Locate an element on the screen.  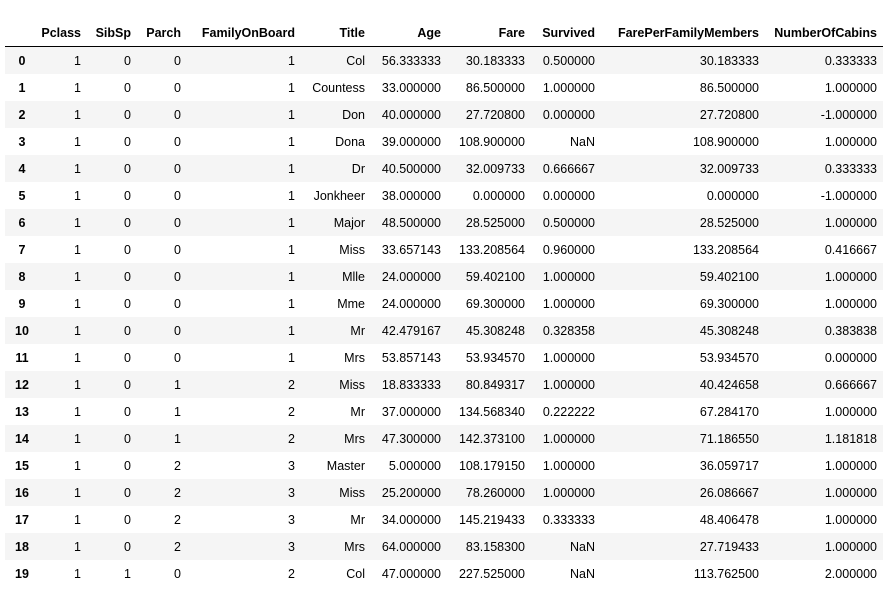
cell-fareperfamilymembers: 133.208564 is located at coordinates (725, 249).